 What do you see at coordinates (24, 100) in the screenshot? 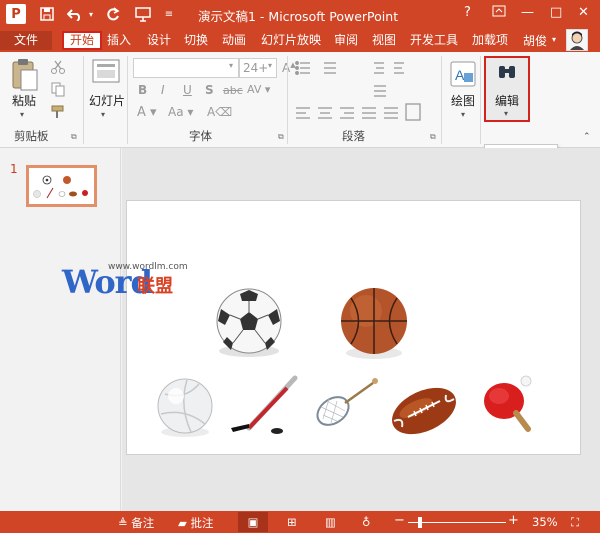
I see `paste-label: 粘贴` at bounding box center [24, 100].